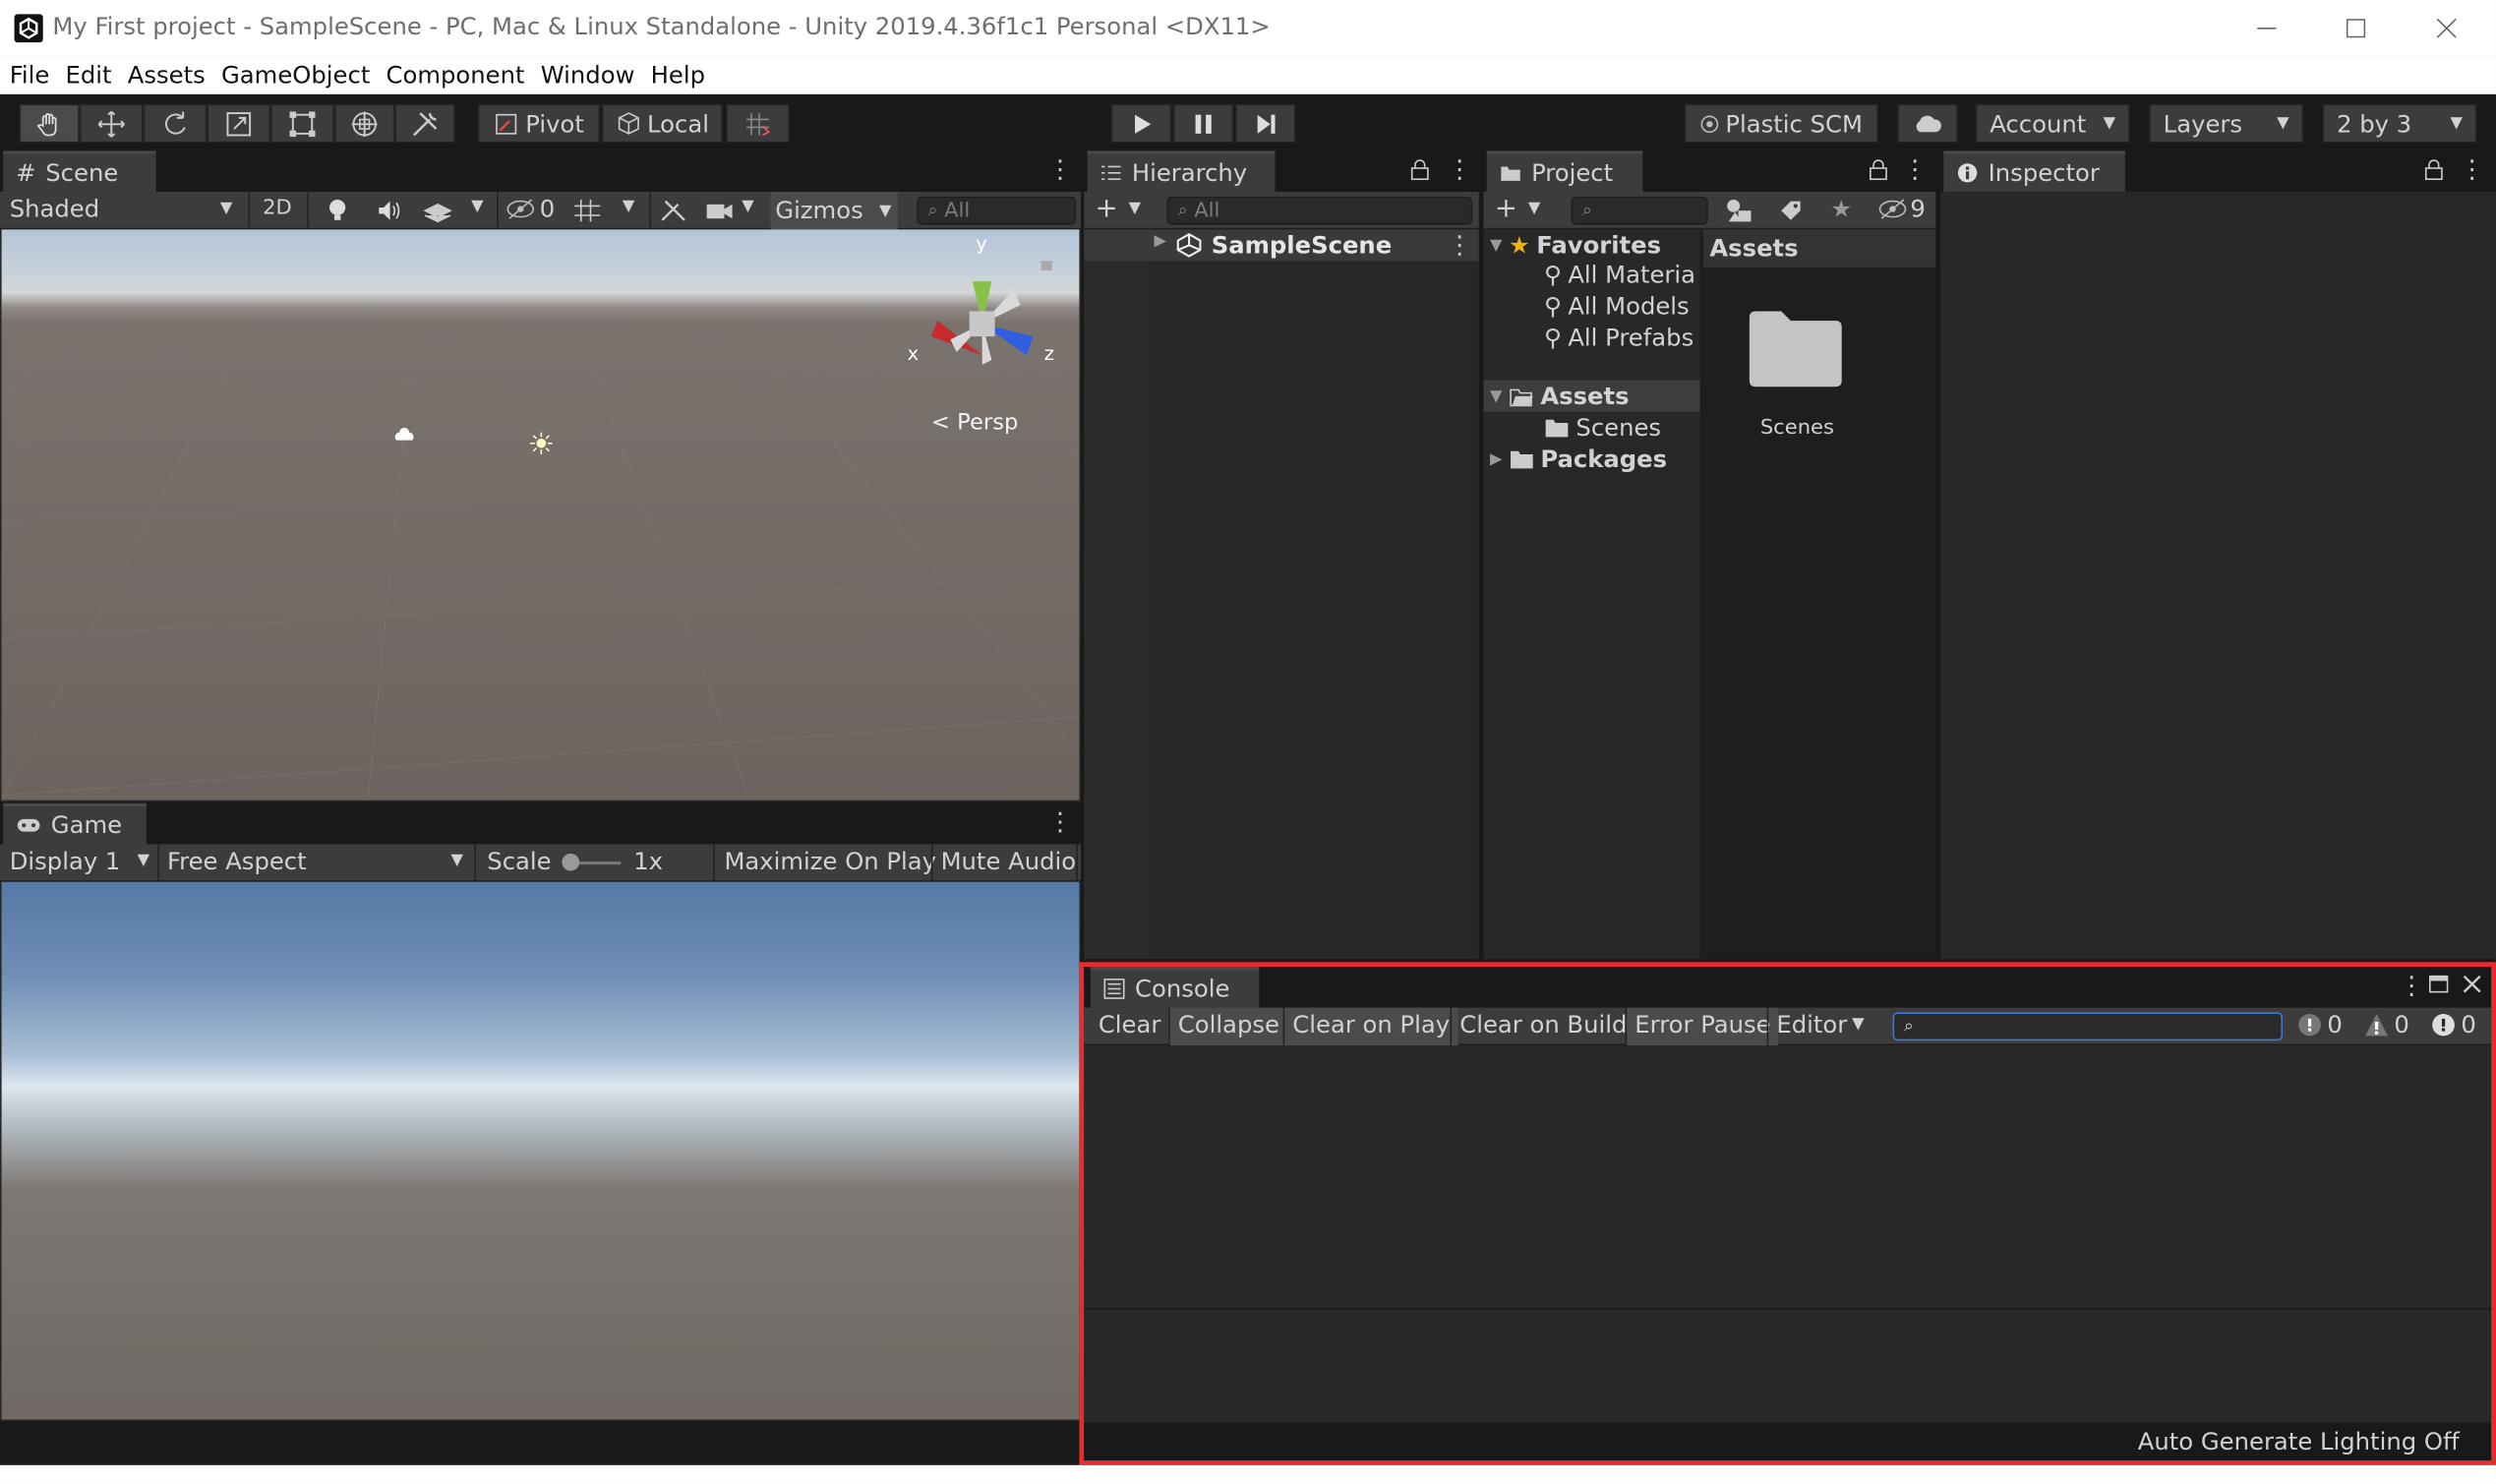 Image resolution: width=2496 pixels, height=1484 pixels. What do you see at coordinates (1591, 396) in the screenshot?
I see `tree-assets: ▼ Assets` at bounding box center [1591, 396].